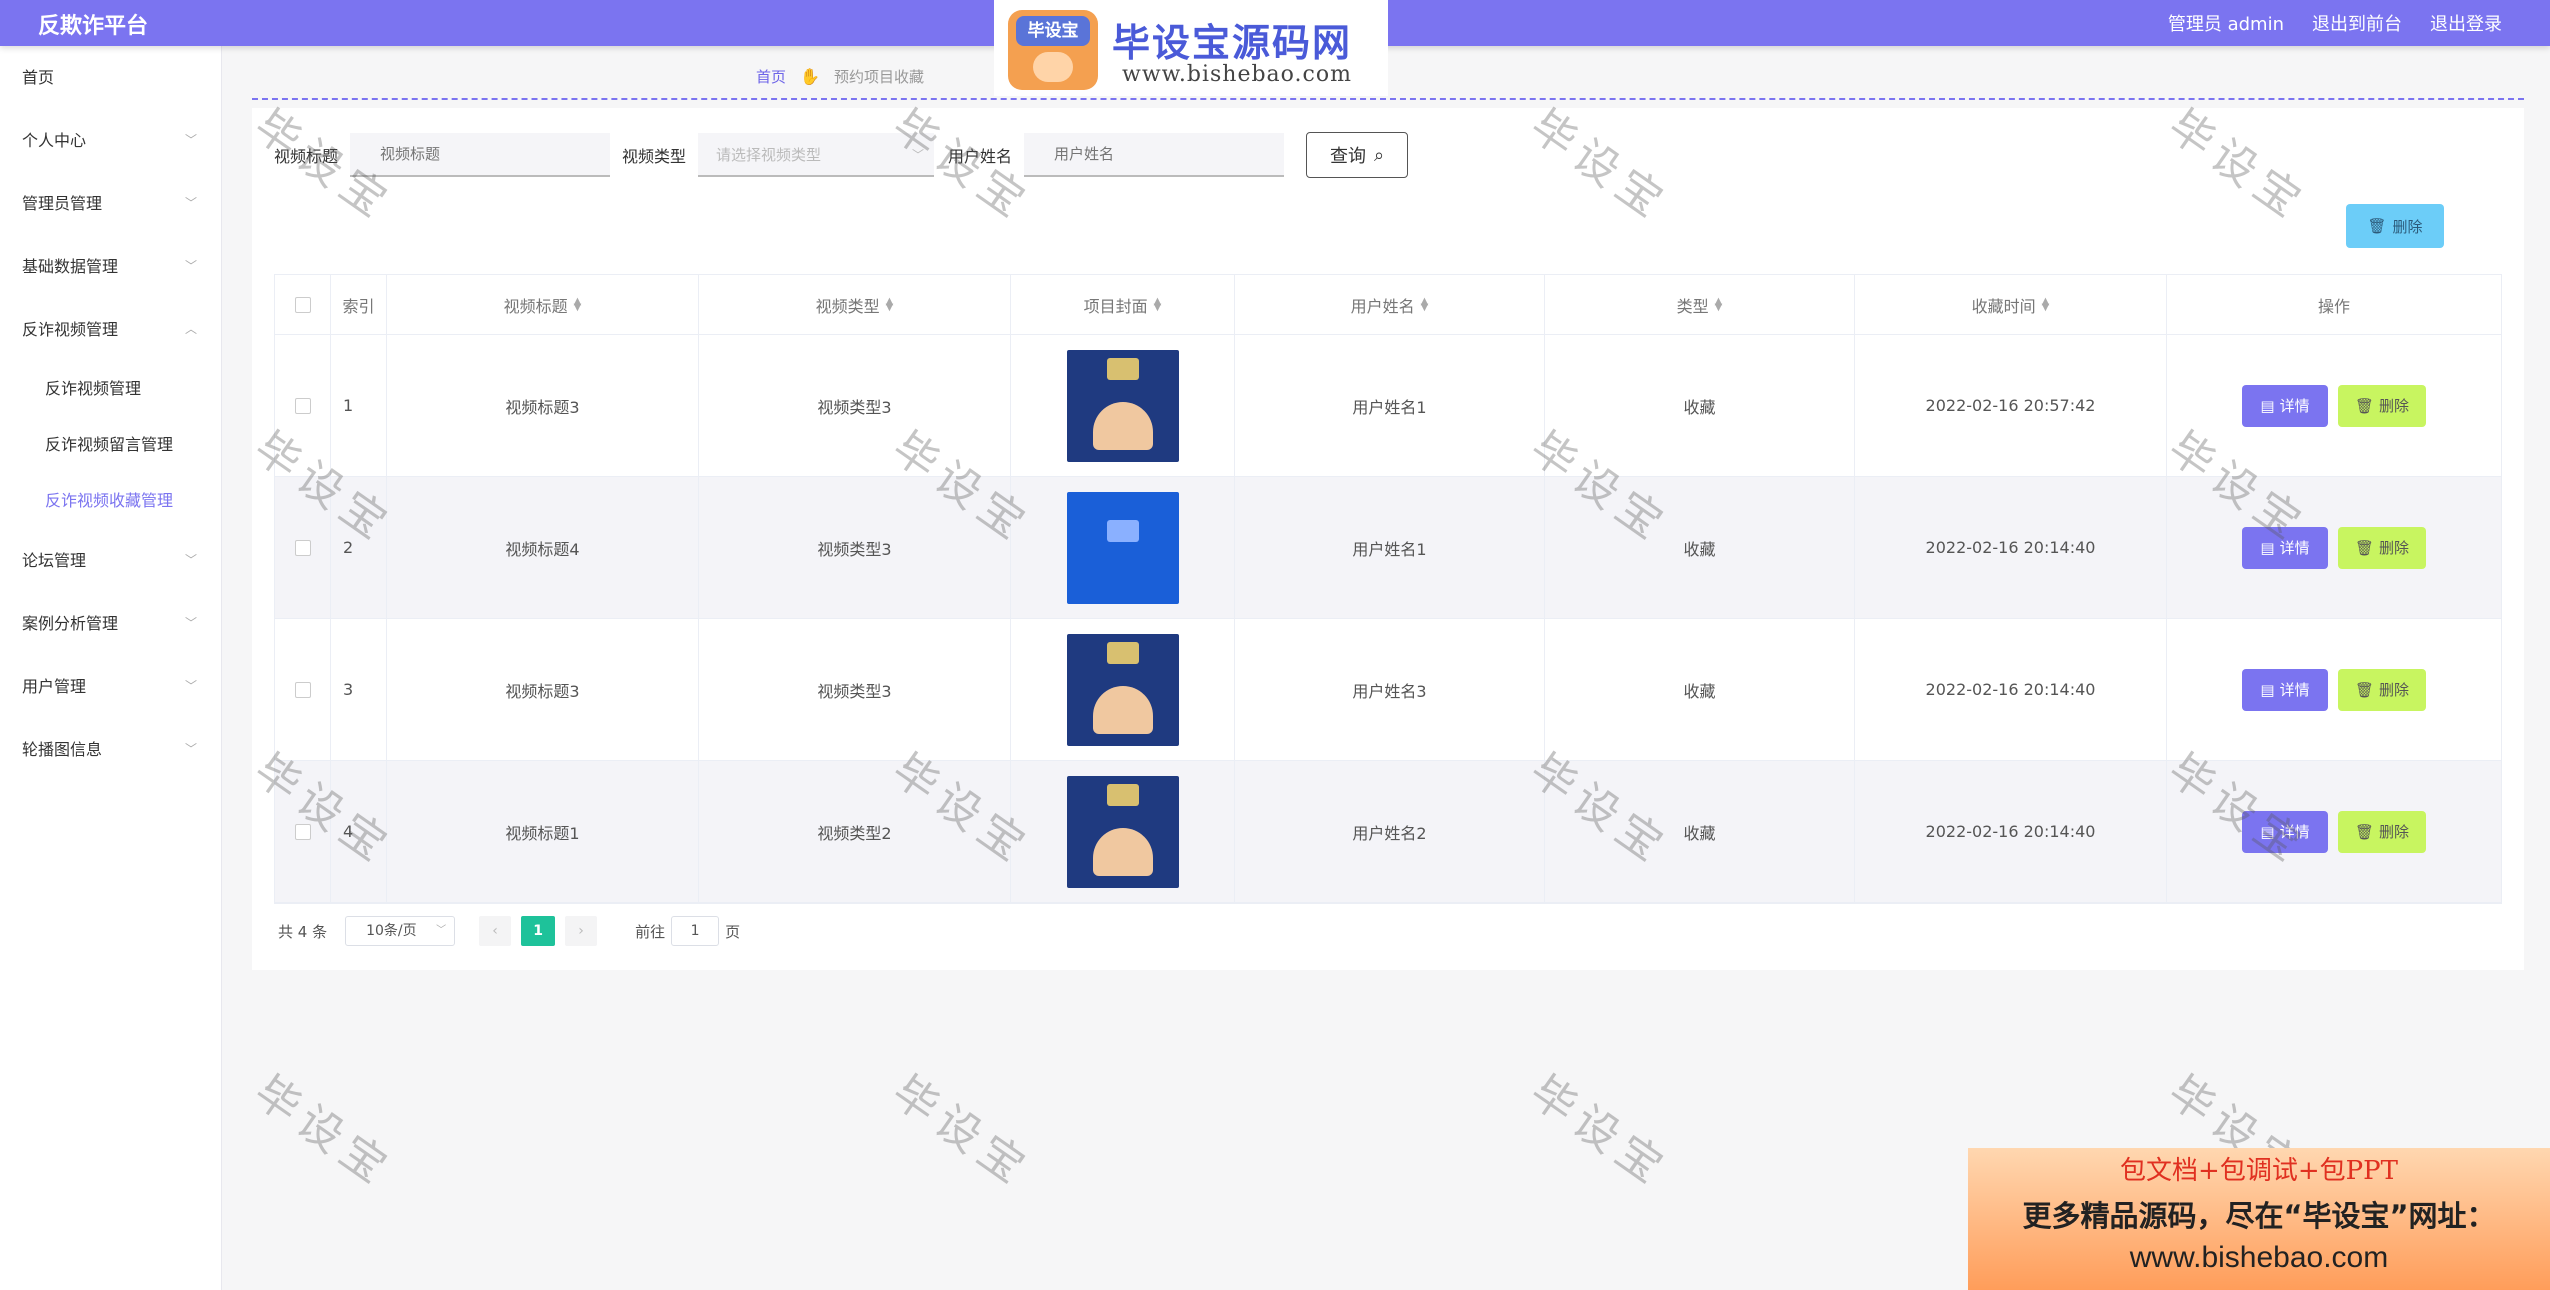 The image size is (2550, 1290). What do you see at coordinates (1053, 50) in the screenshot?
I see `logo-mark-icon: 毕设宝` at bounding box center [1053, 50].